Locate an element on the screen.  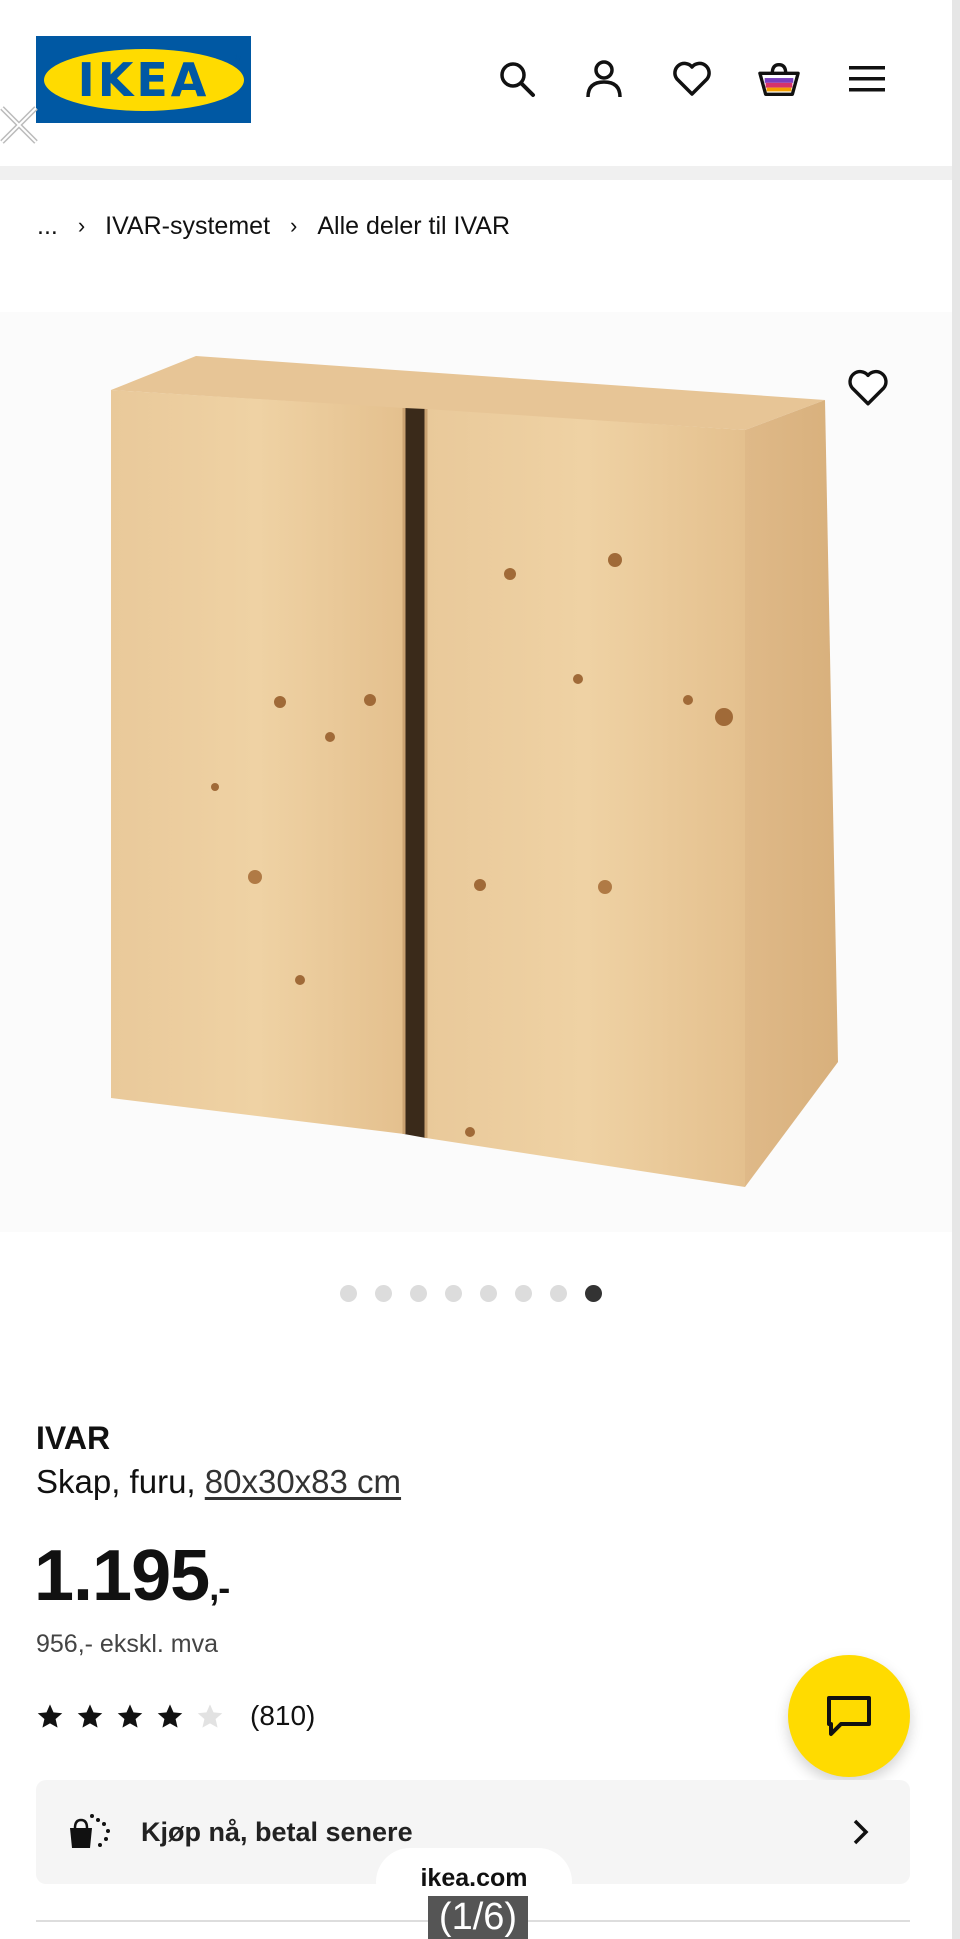
menu-icon is located at coordinates (867, 79).